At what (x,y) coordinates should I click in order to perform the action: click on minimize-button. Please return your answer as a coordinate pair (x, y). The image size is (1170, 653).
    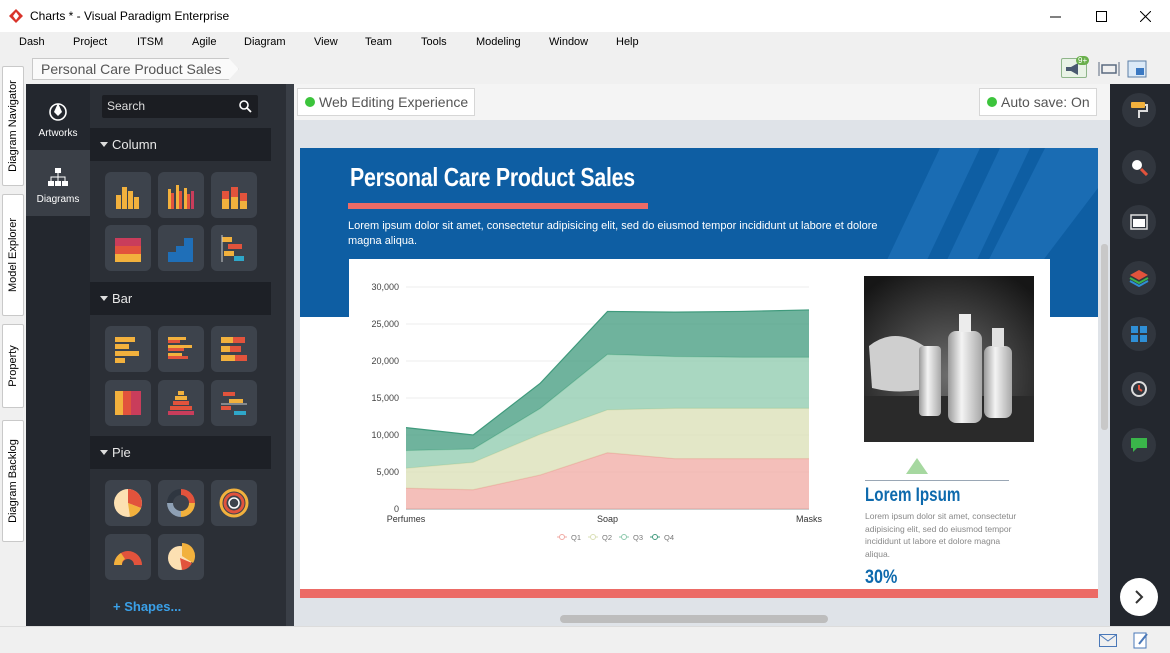
    Looking at the image, I should click on (1055, 16).